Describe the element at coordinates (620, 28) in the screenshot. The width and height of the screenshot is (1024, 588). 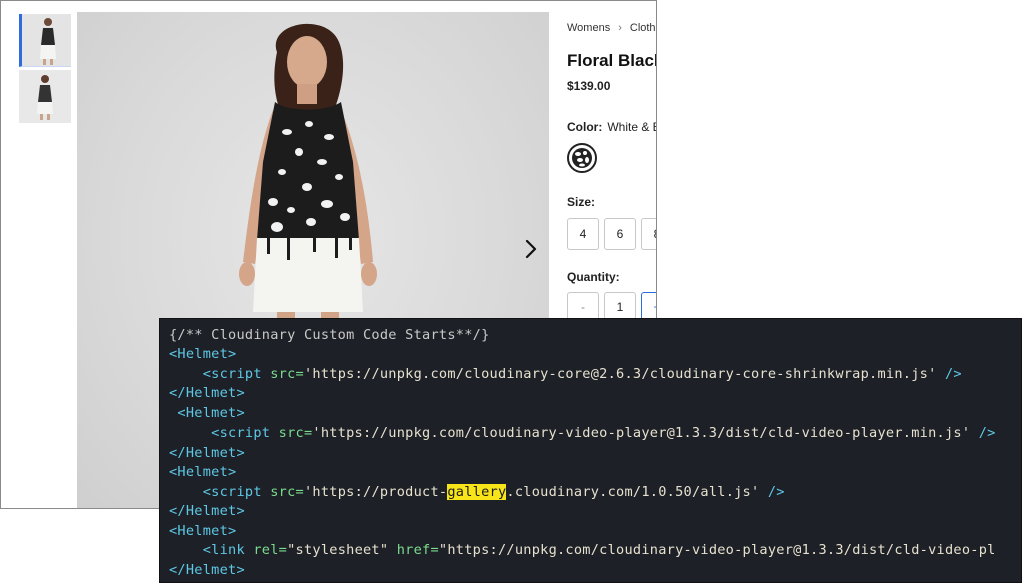
I see `chevron-right-icon: ›` at that location.